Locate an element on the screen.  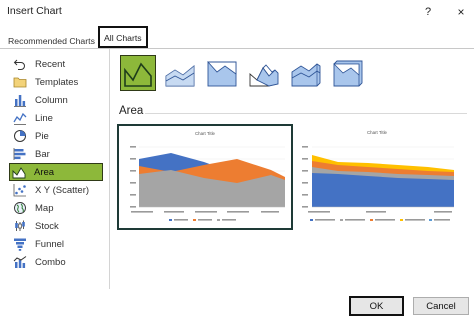
sidebar-item-label: Area is located at coordinates (44, 172).